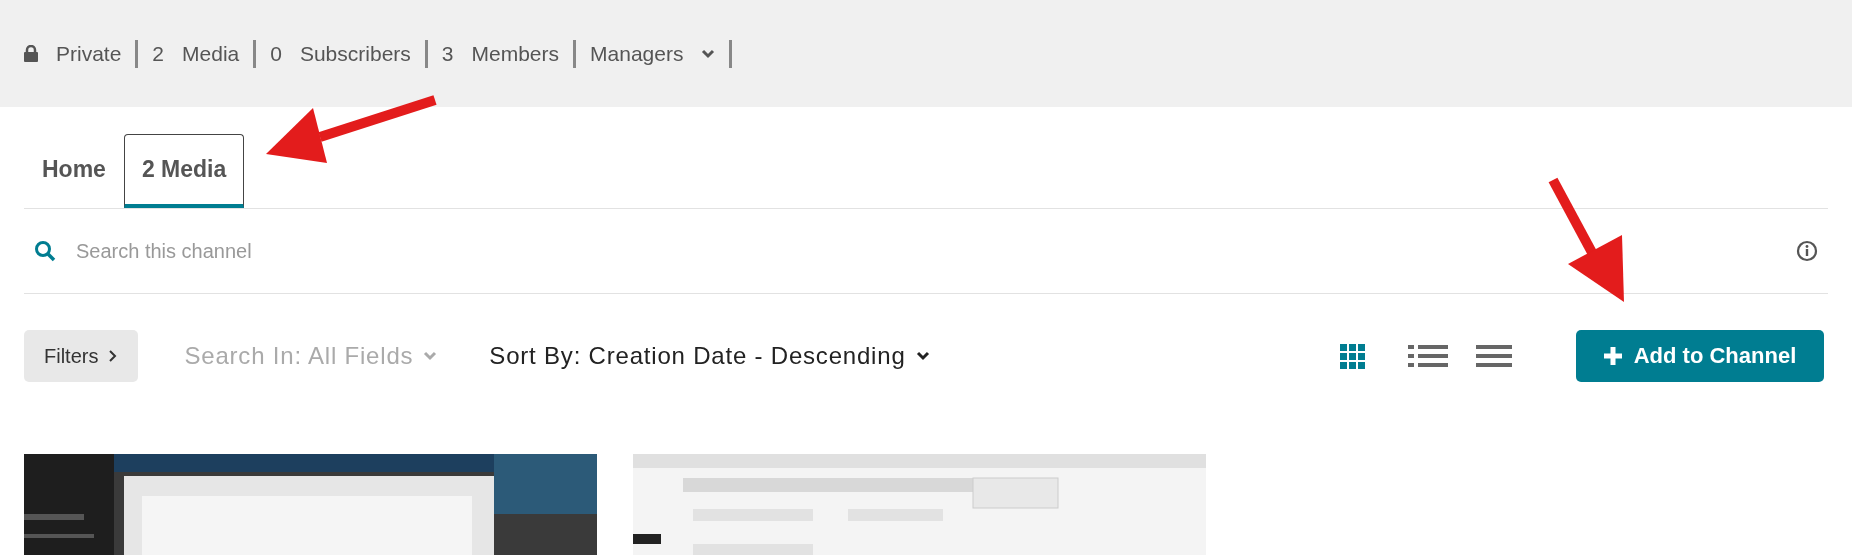  I want to click on info-label: Subscribers, so click(355, 53).